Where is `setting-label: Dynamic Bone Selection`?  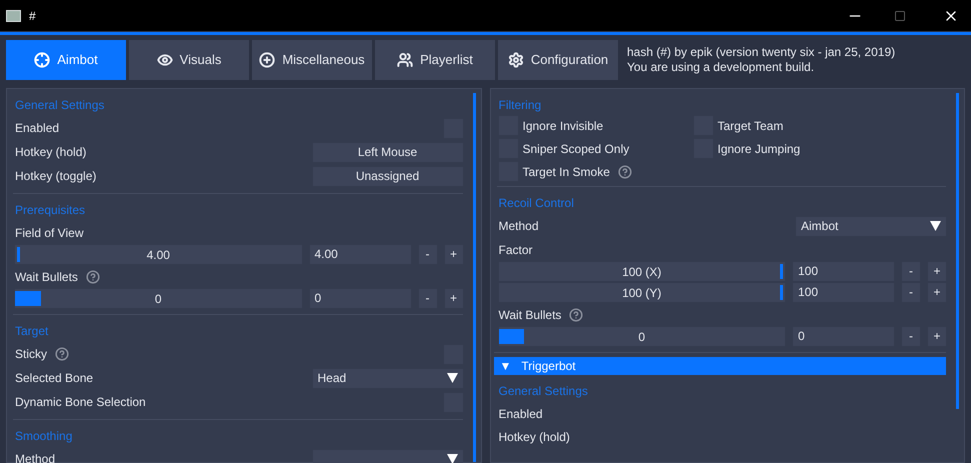
setting-label: Dynamic Bone Selection is located at coordinates (80, 402).